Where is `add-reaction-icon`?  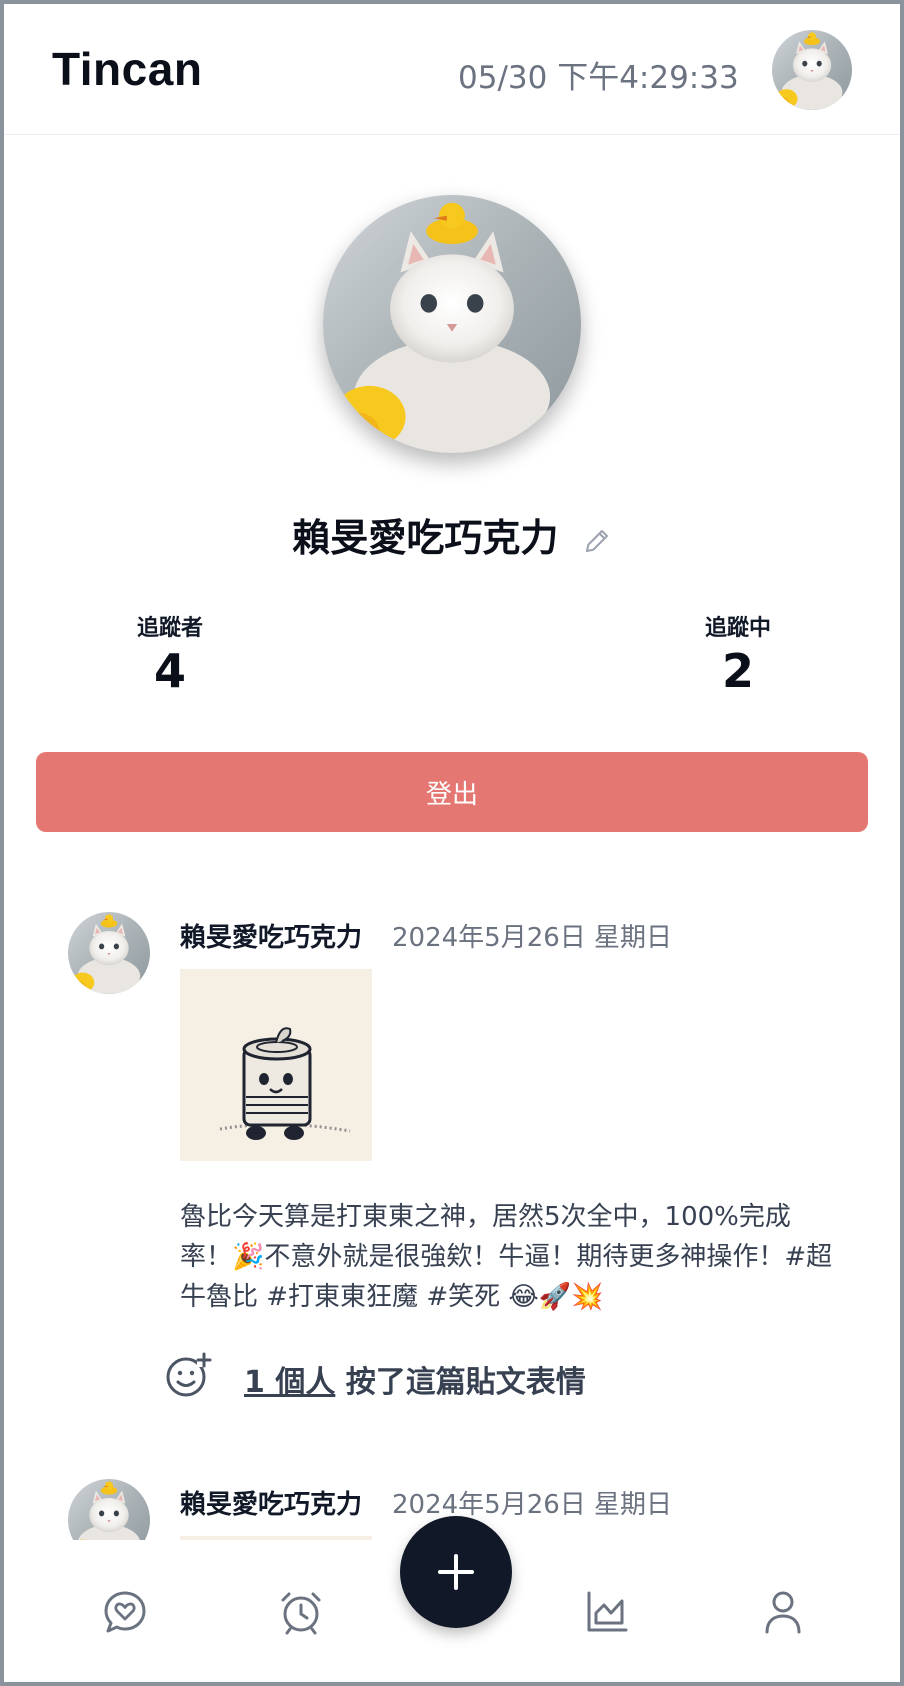
add-reaction-icon is located at coordinates (188, 1375).